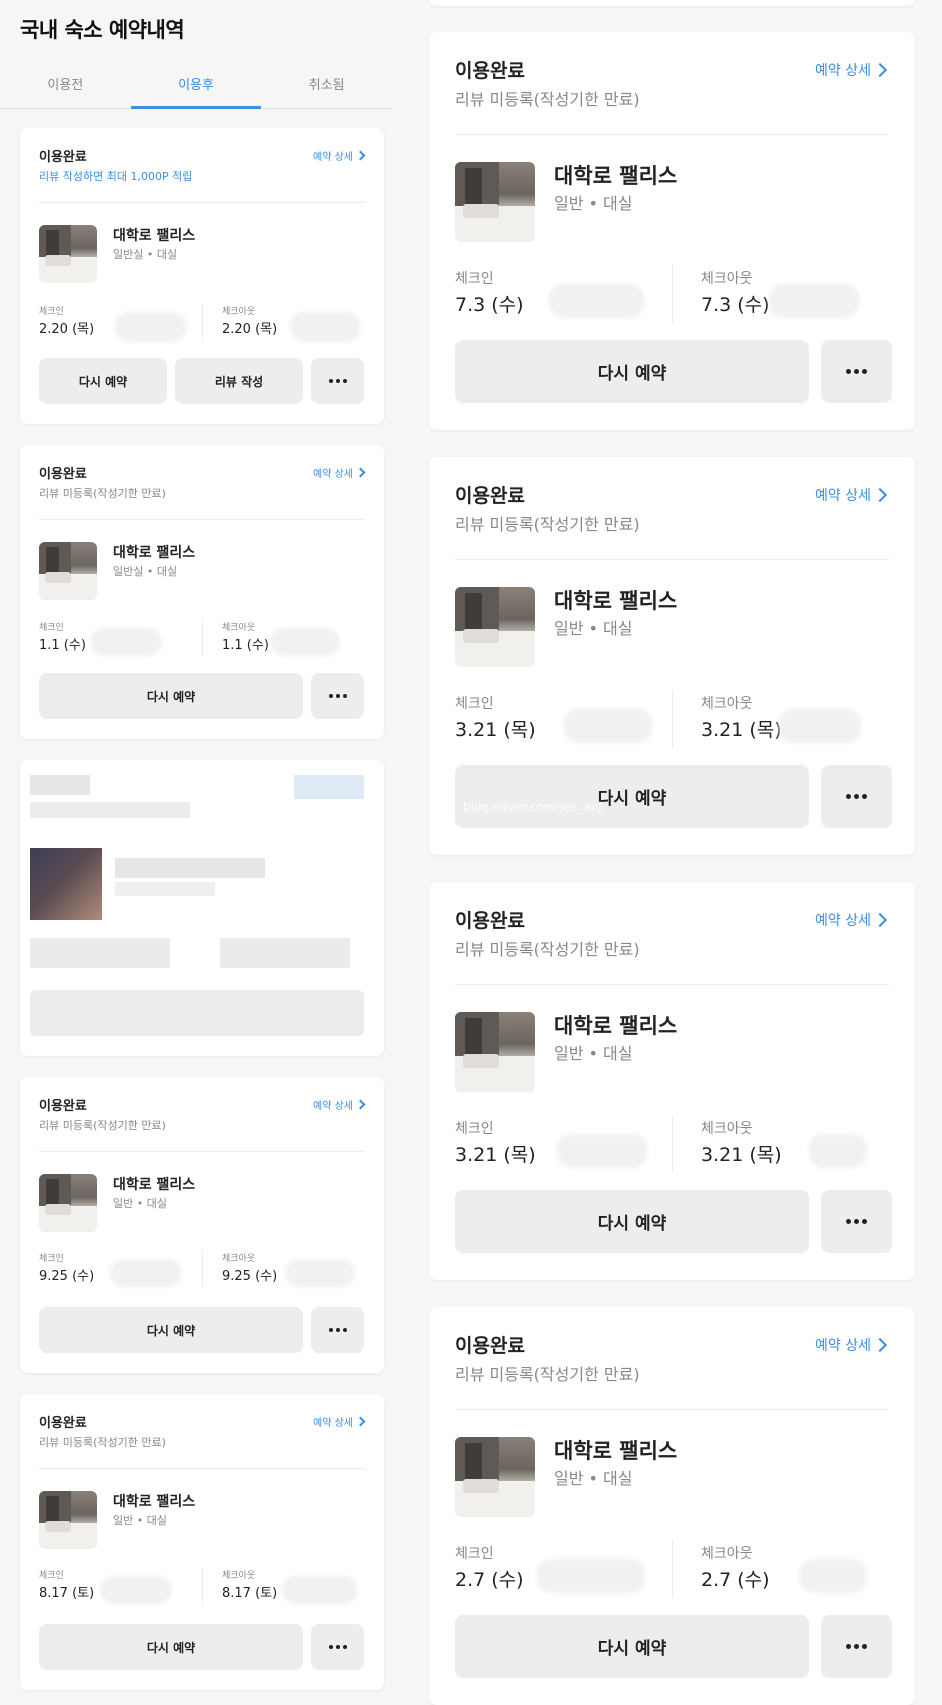 The image size is (942, 1705). I want to click on review-promo-text: 리뷰 작성하면 최대 1,000P 적립, so click(116, 176).